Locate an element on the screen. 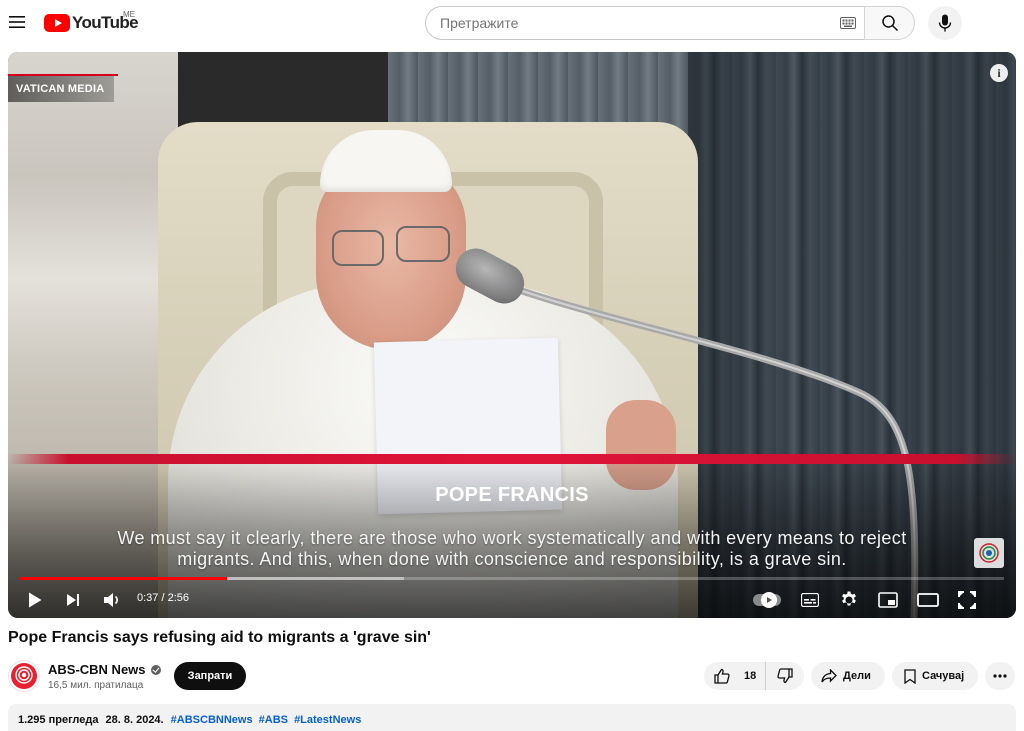  dislike-button is located at coordinates (785, 676).